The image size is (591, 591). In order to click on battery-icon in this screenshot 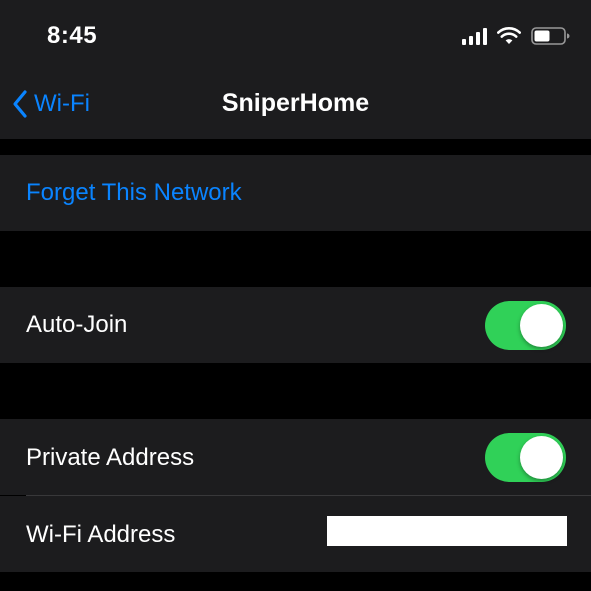, I will do `click(551, 36)`.